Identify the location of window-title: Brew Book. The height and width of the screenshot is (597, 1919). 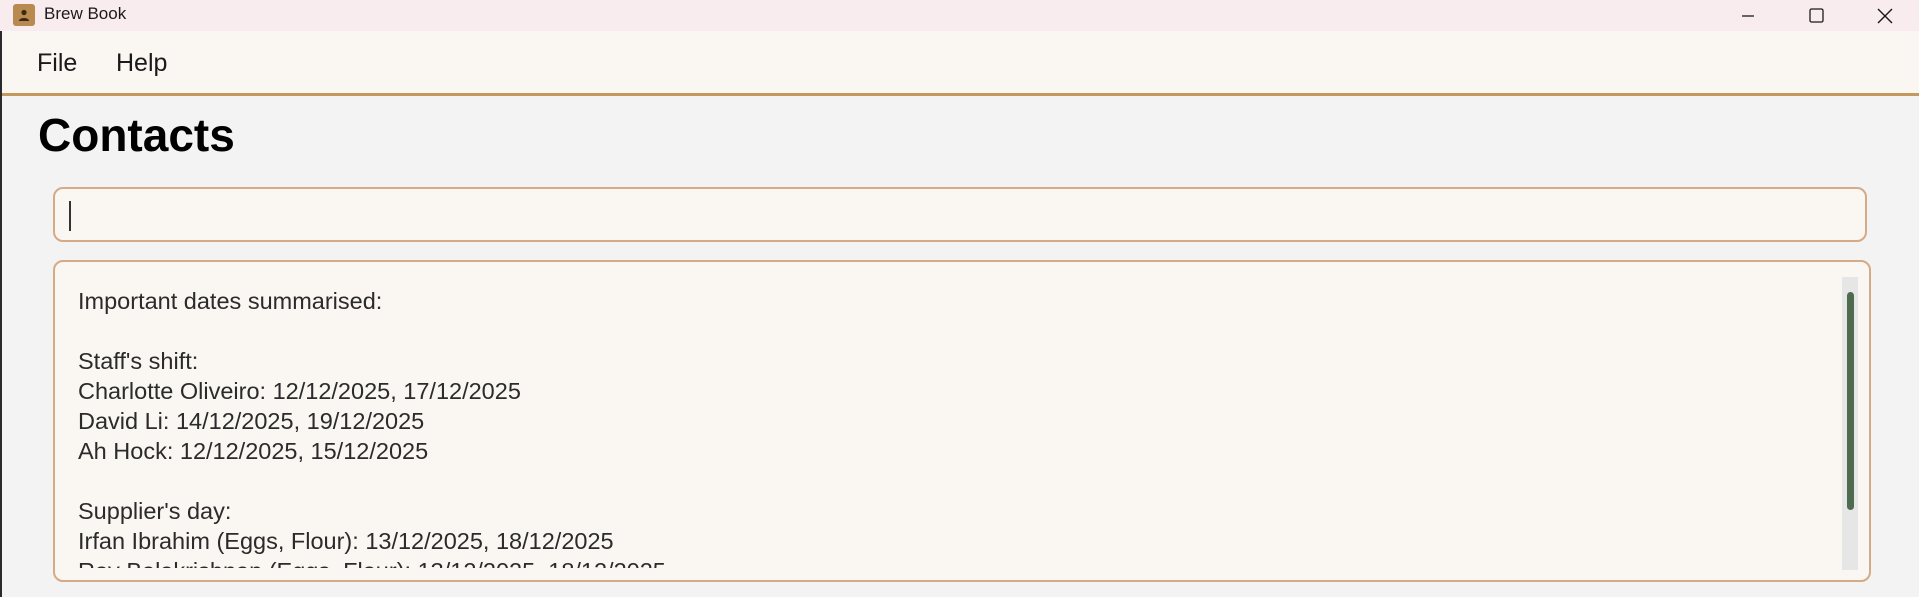
(85, 13).